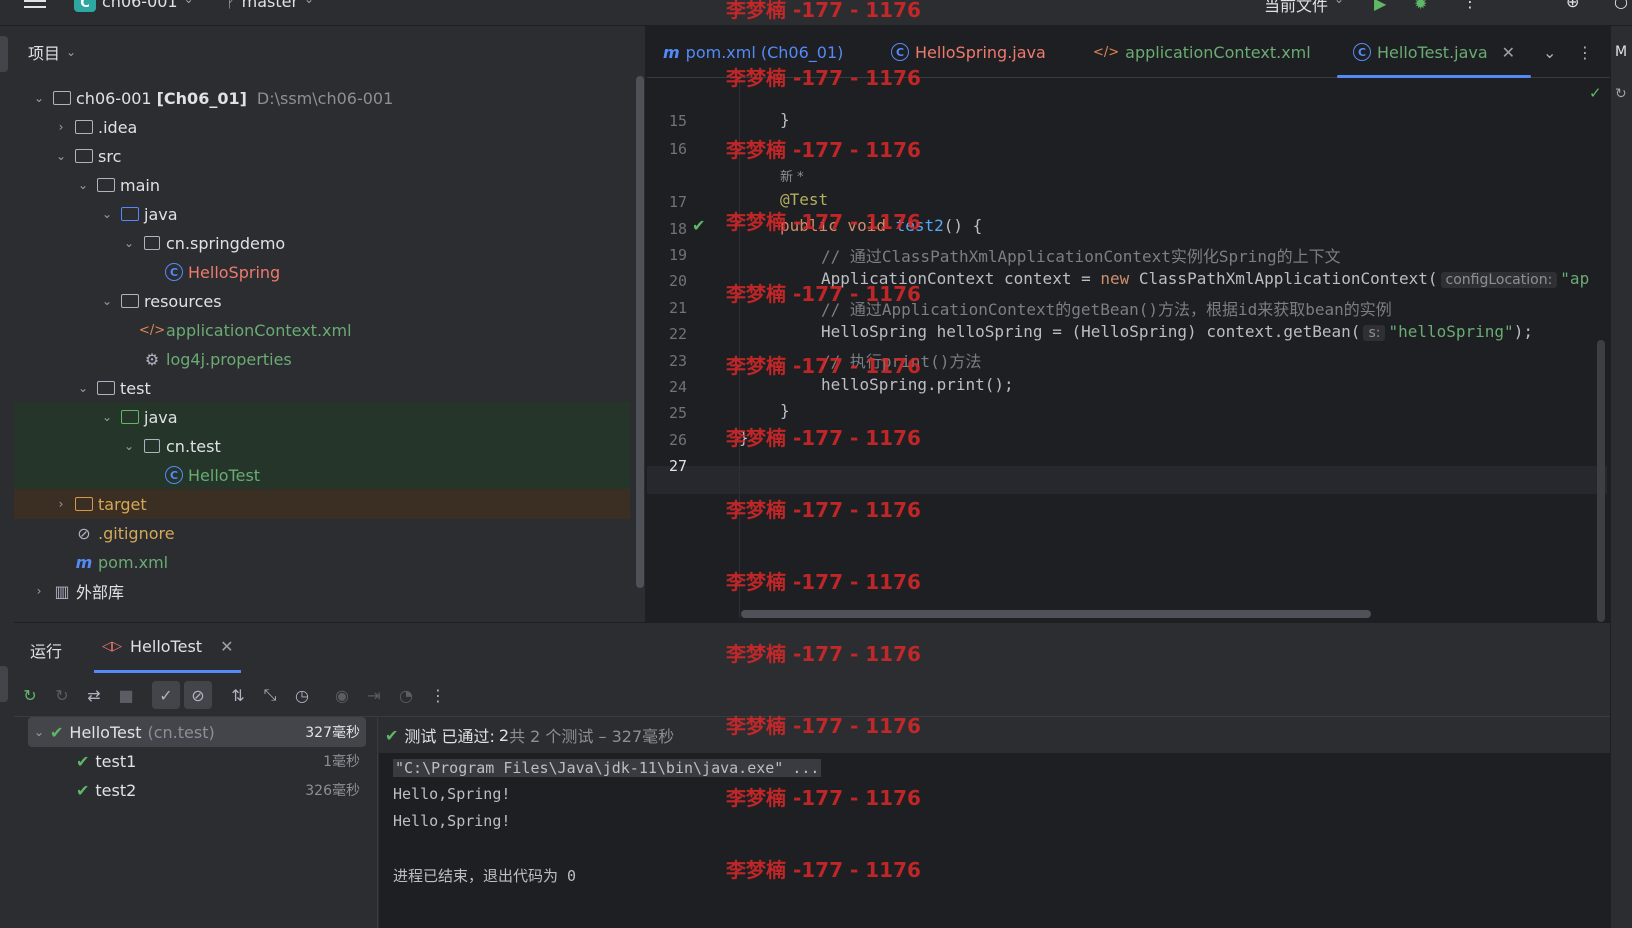  Describe the element at coordinates (592, 736) in the screenshot. I see `status-suffix: 共 2 个测试 – 327毫秒` at that location.